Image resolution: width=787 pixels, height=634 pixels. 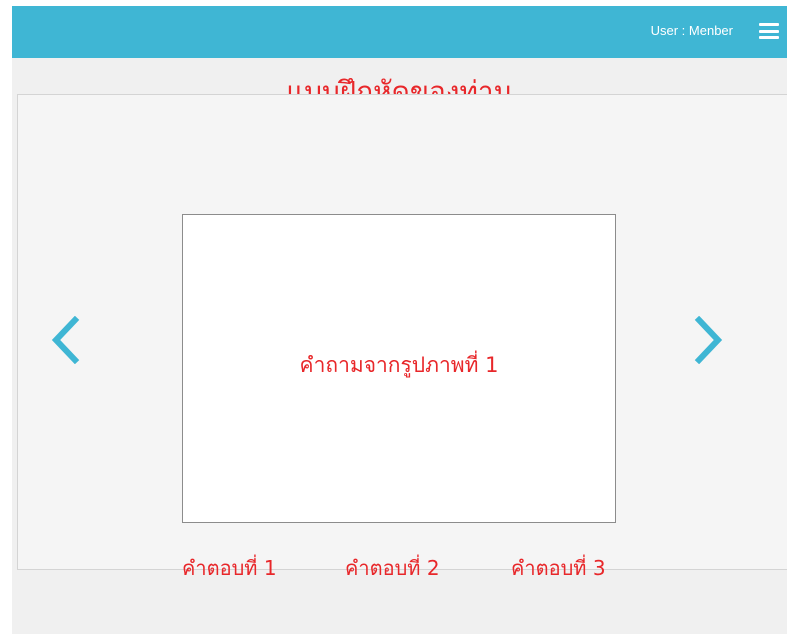 What do you see at coordinates (709, 340) in the screenshot?
I see `chevron-right-icon` at bounding box center [709, 340].